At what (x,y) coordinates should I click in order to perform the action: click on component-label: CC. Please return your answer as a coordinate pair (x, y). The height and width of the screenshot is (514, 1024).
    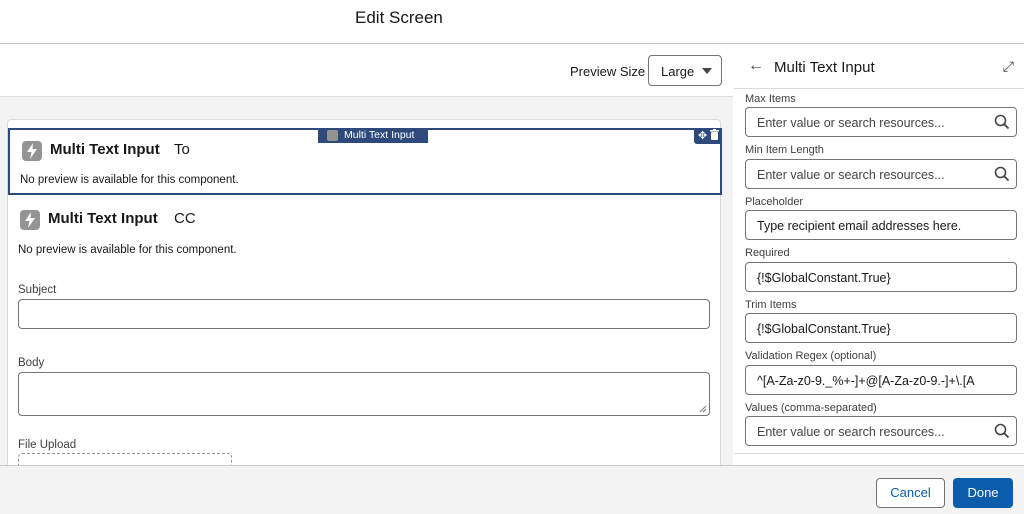
    Looking at the image, I should click on (185, 218).